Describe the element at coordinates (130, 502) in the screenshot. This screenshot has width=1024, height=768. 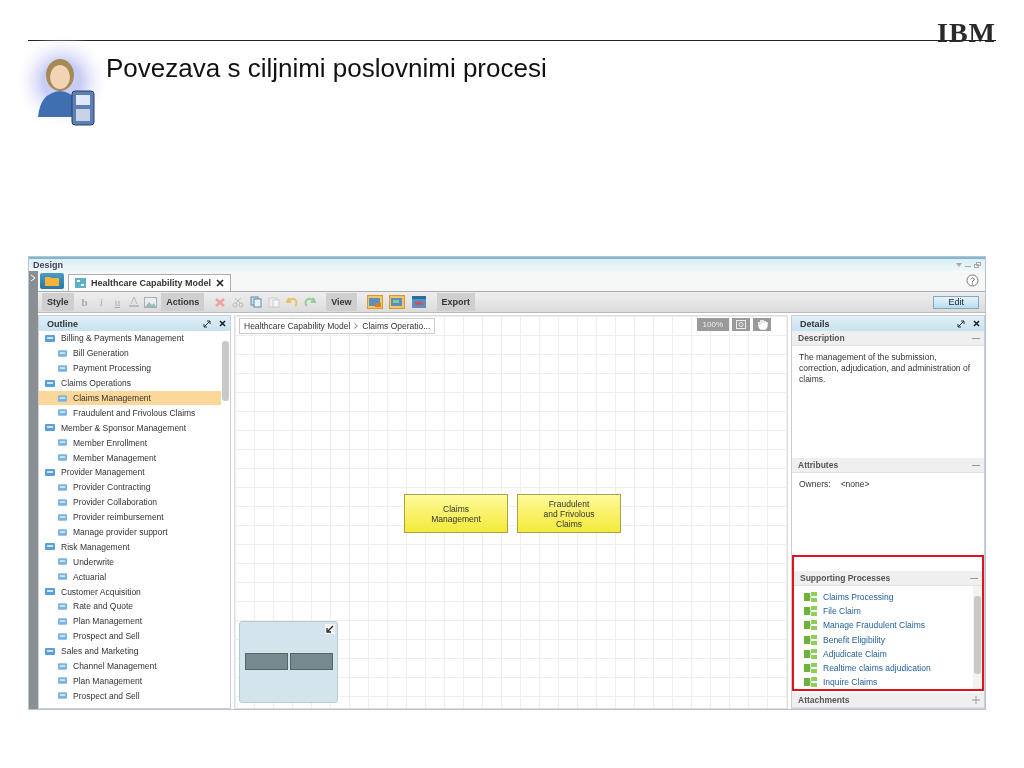
I see `outline-item: Provider Collaboration` at that location.